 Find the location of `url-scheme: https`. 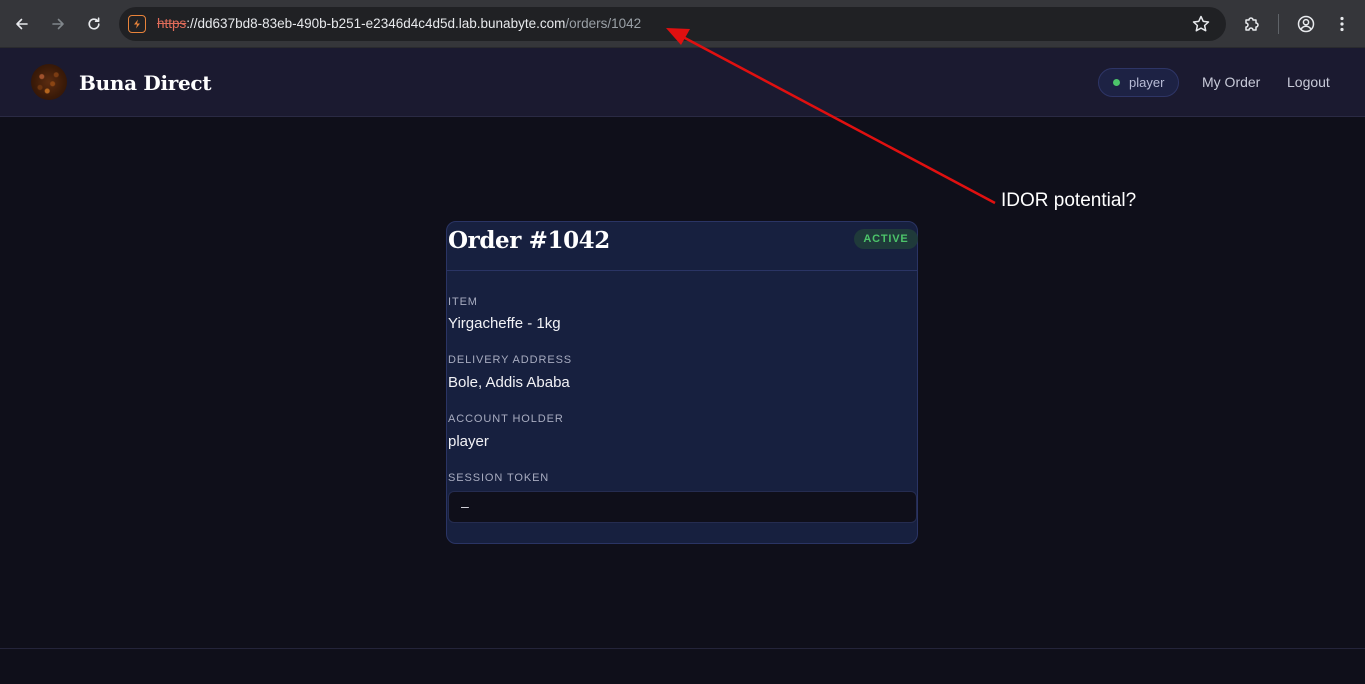

url-scheme: https is located at coordinates (172, 23).